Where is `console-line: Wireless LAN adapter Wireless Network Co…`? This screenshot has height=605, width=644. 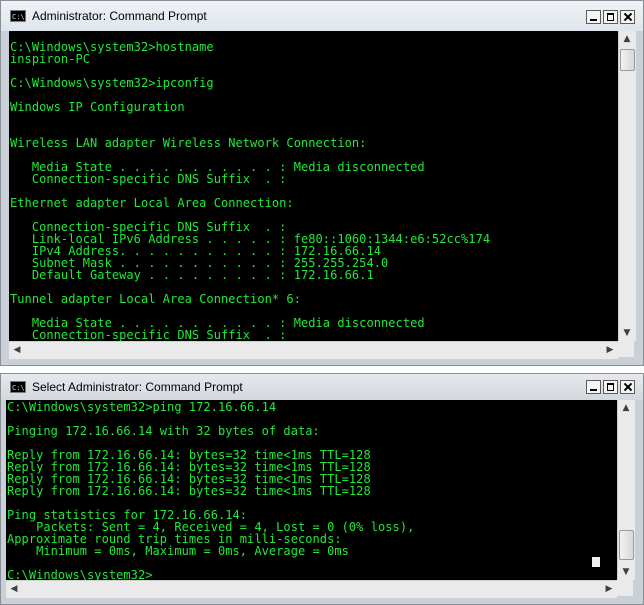 console-line: Wireless LAN adapter Wireless Network Co… is located at coordinates (188, 143).